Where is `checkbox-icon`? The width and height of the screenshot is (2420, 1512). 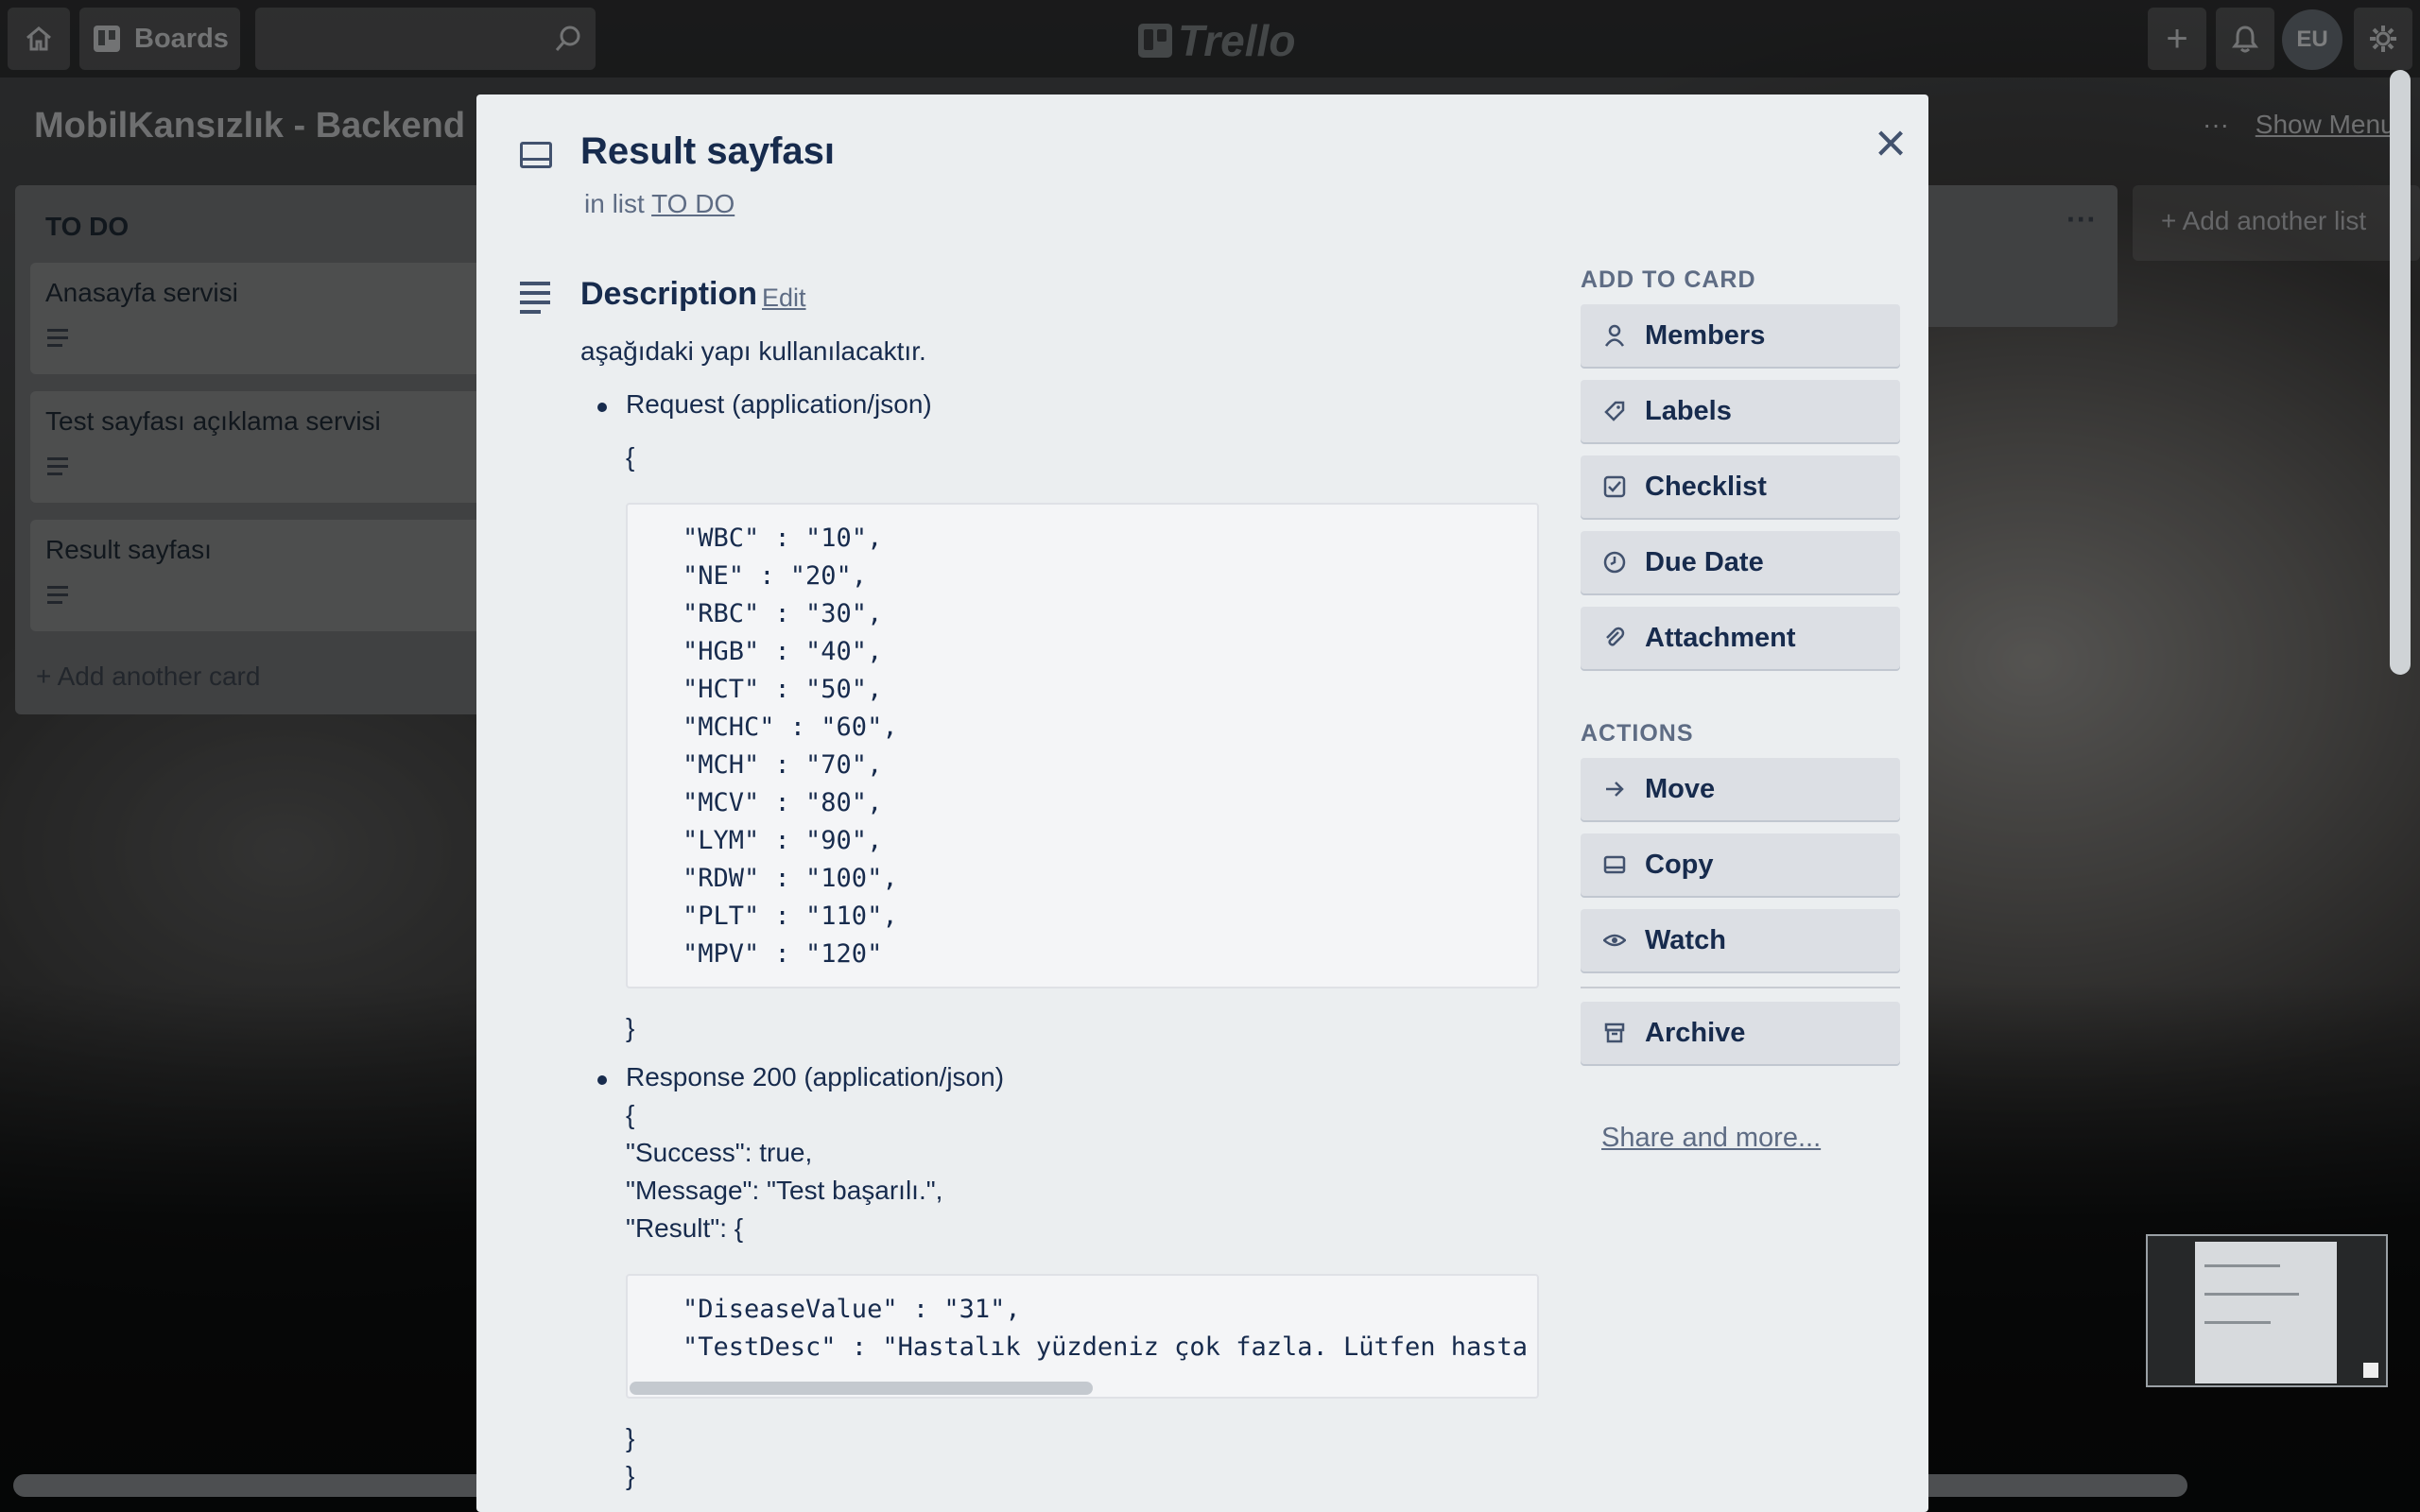 checkbox-icon is located at coordinates (1615, 486).